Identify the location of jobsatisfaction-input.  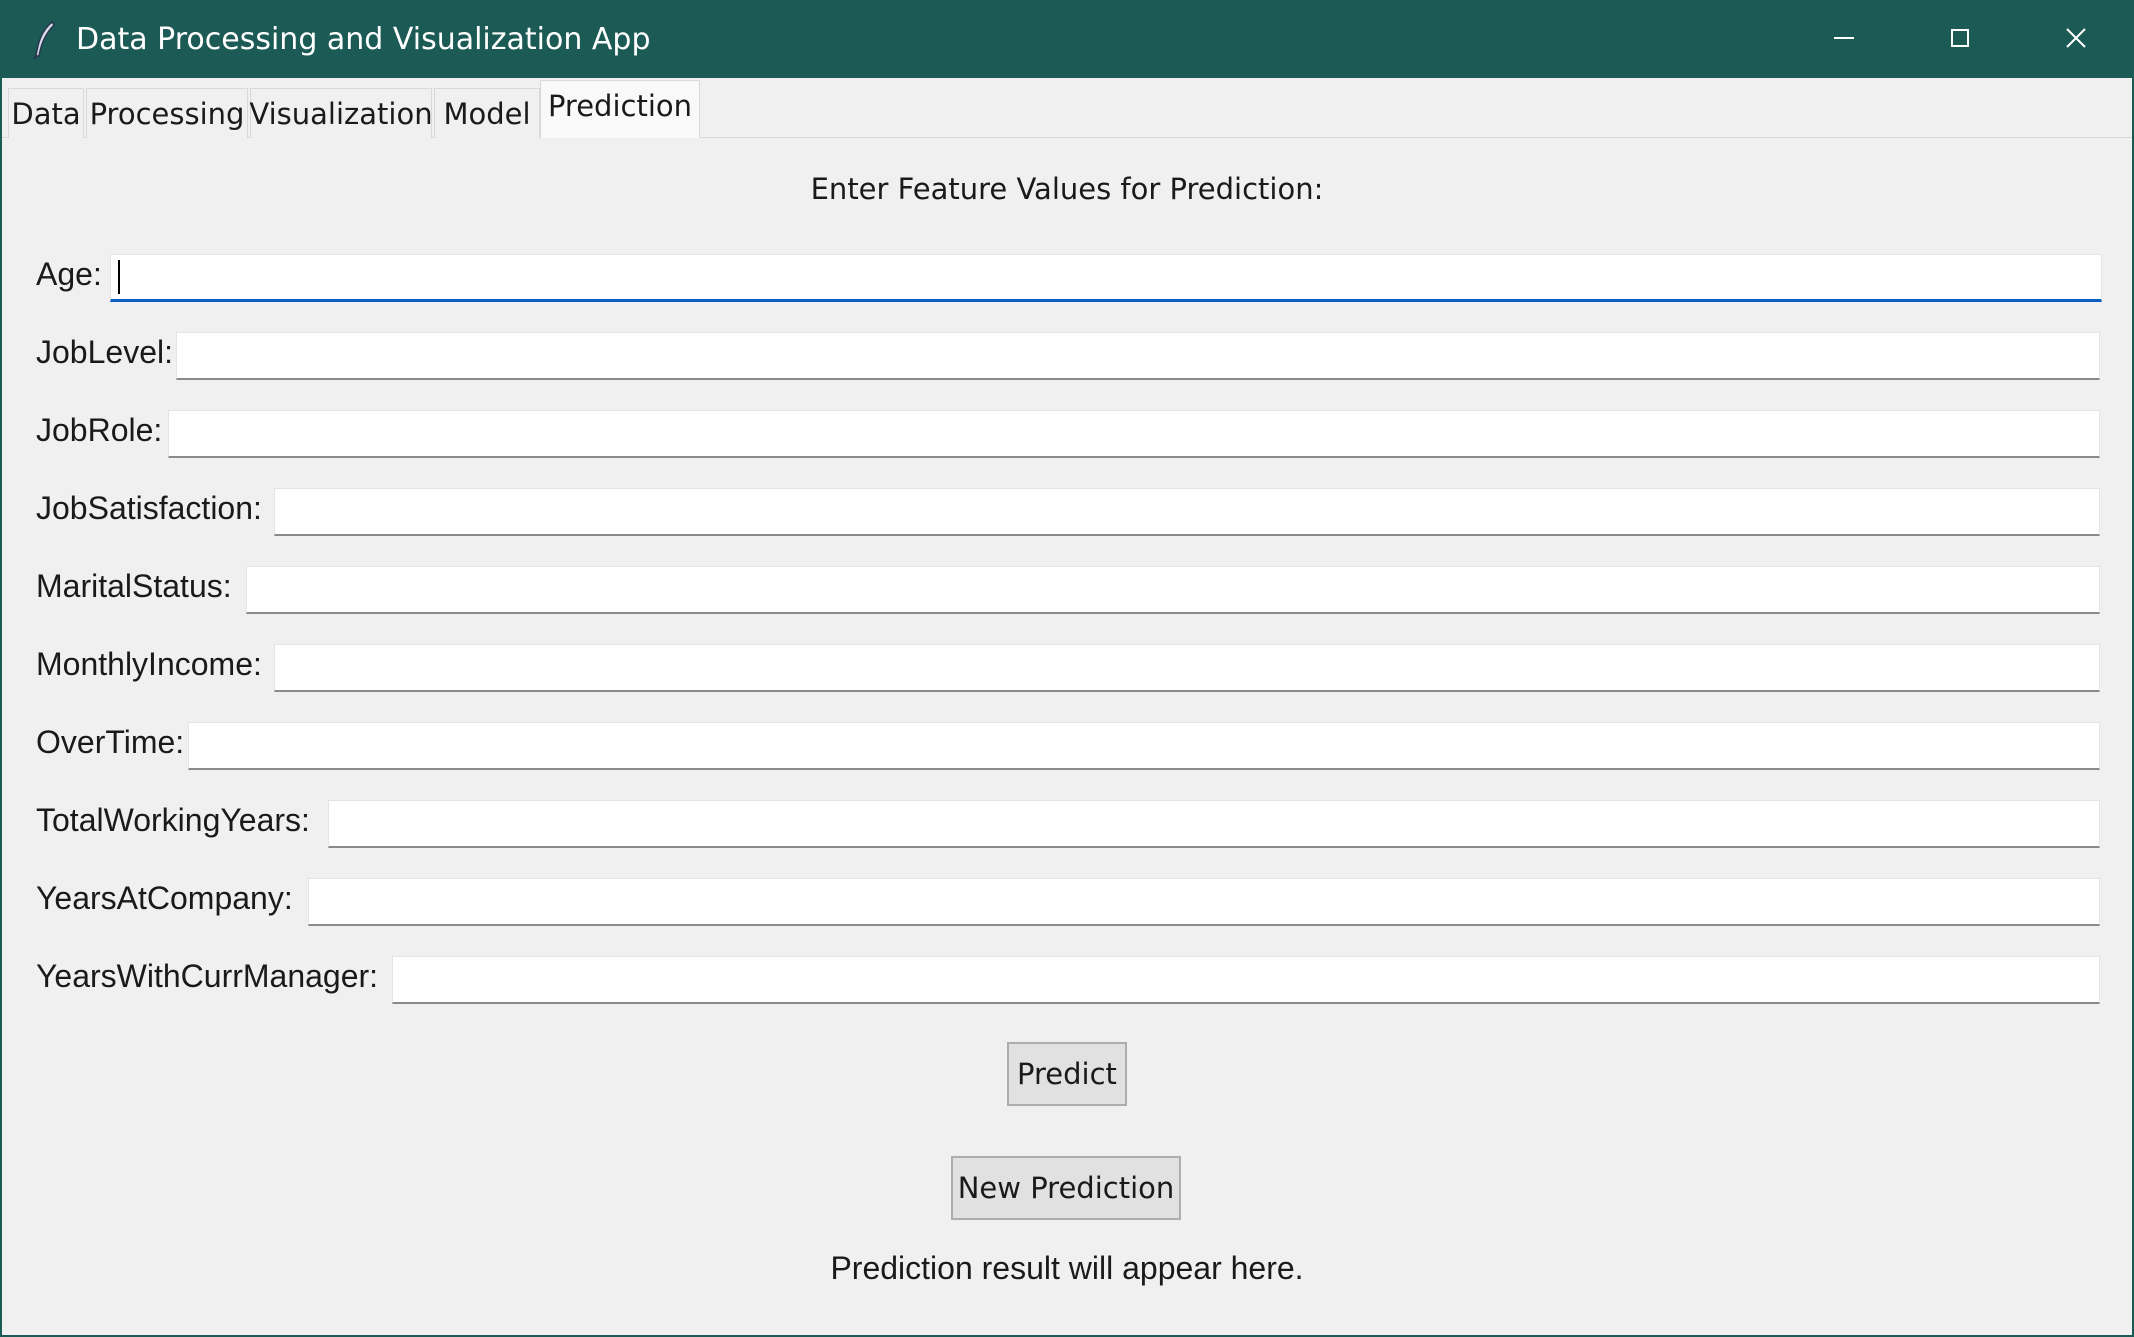
(1187, 512).